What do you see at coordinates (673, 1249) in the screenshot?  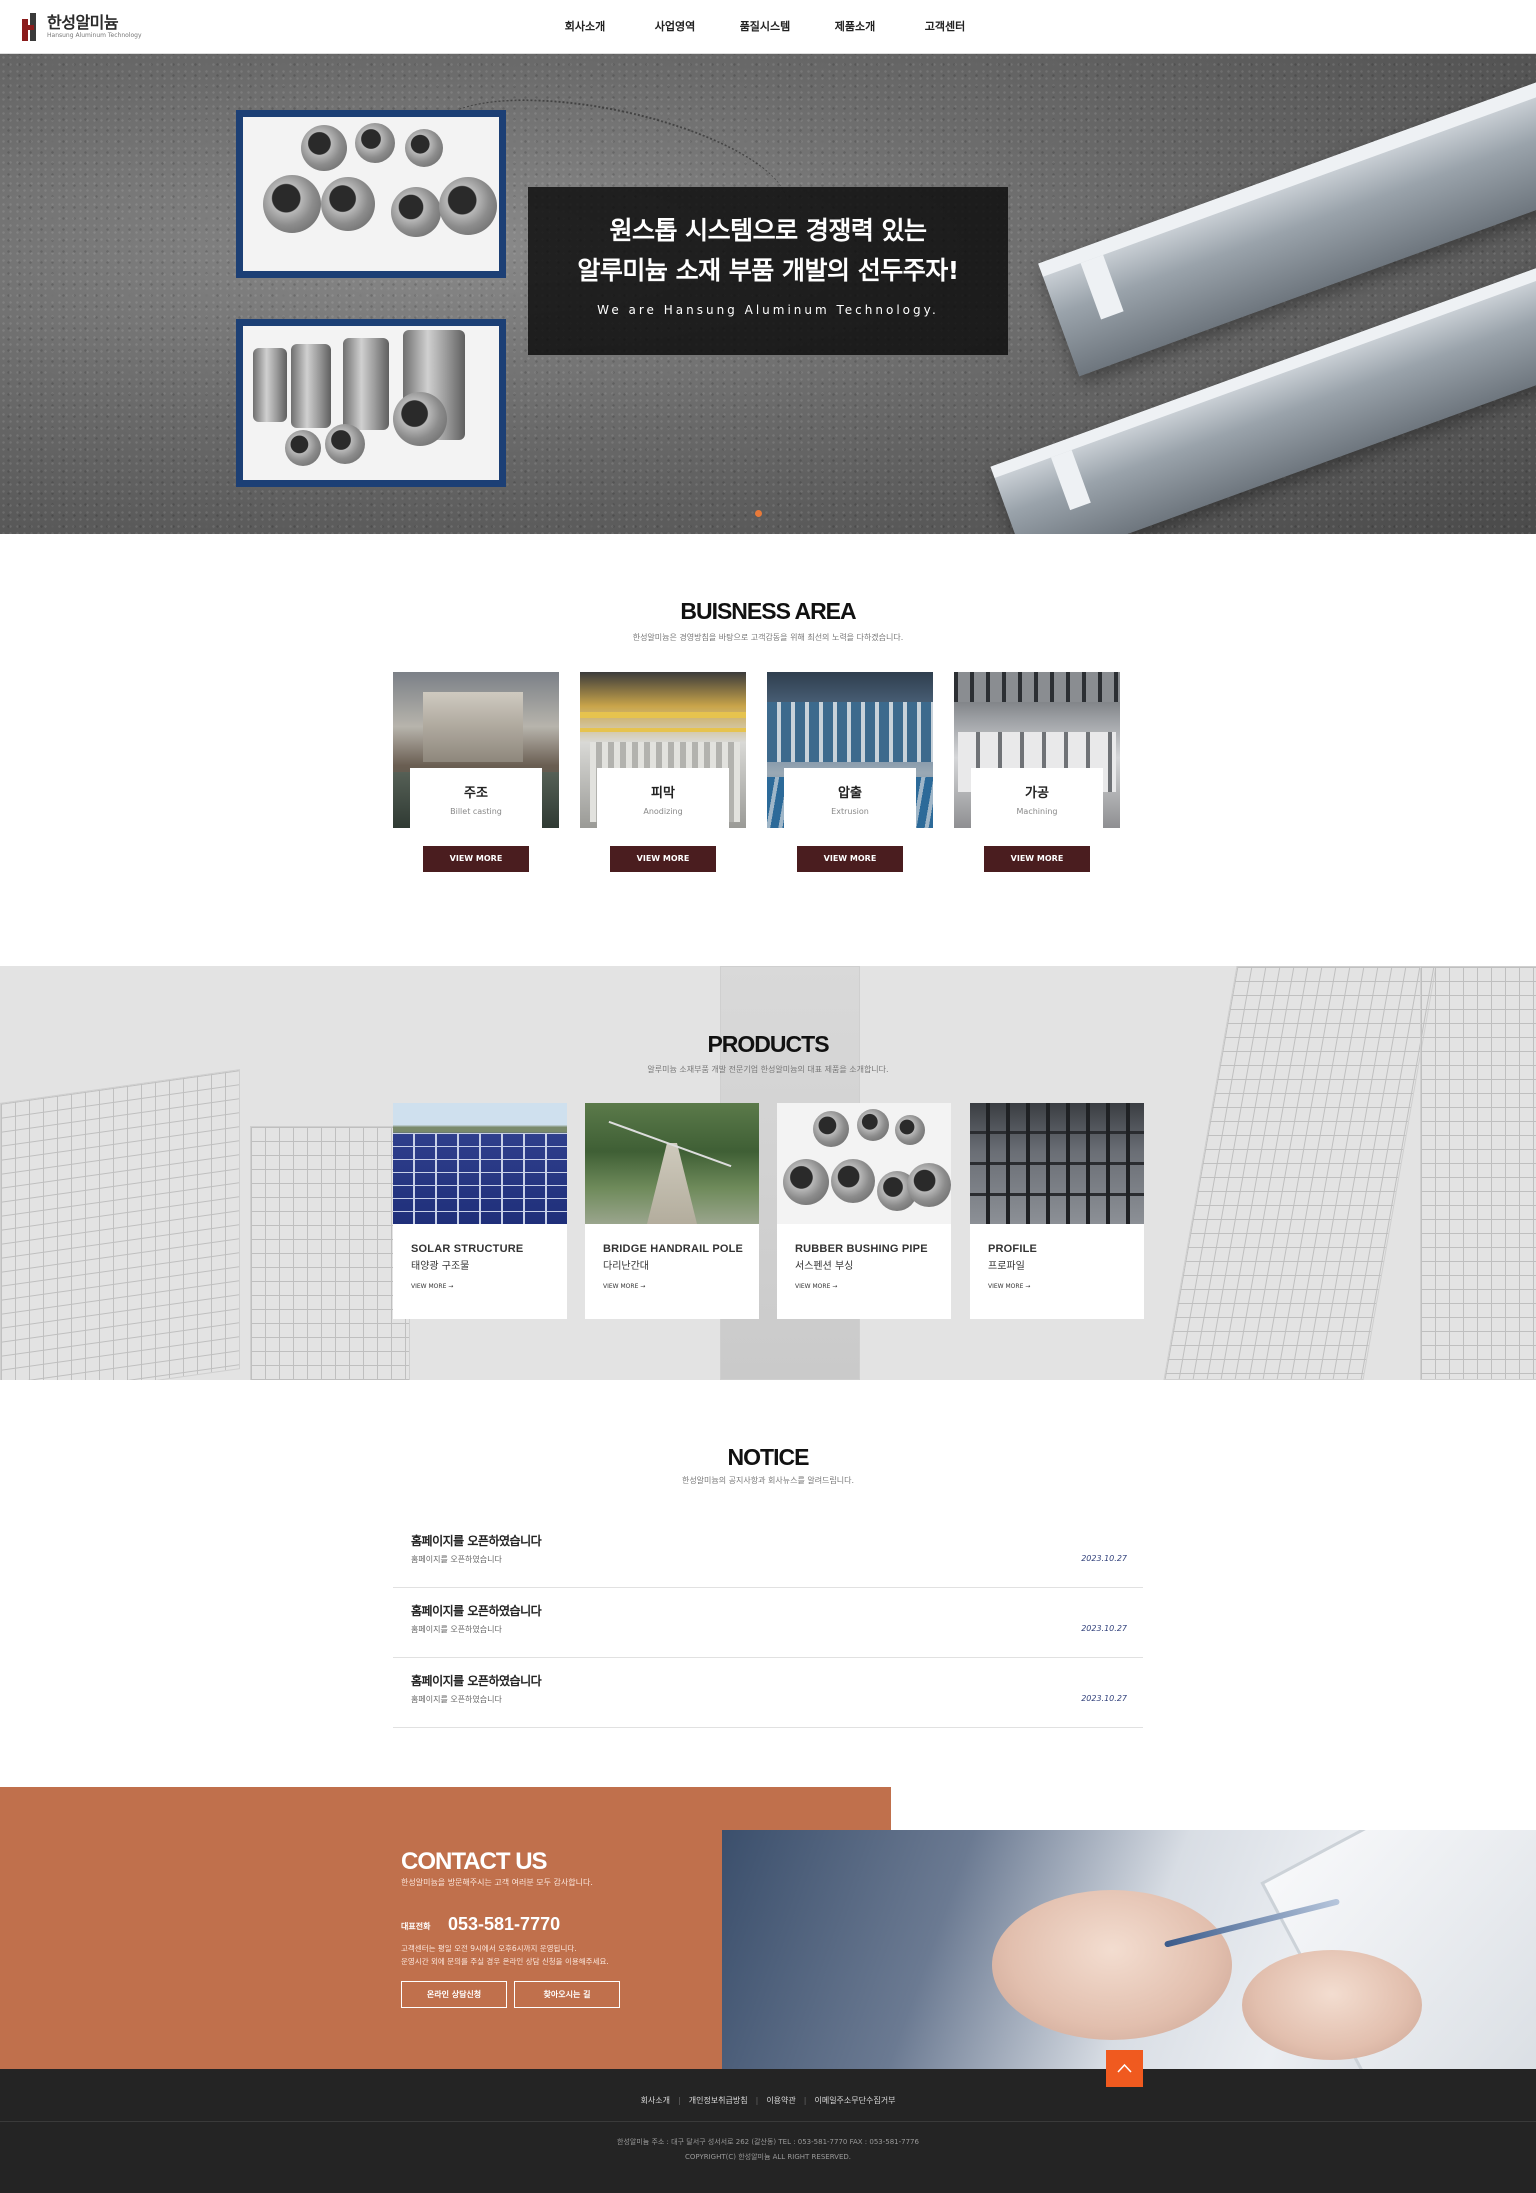 I see `product-name-en: BRIDGE HANDRAIL POLE` at bounding box center [673, 1249].